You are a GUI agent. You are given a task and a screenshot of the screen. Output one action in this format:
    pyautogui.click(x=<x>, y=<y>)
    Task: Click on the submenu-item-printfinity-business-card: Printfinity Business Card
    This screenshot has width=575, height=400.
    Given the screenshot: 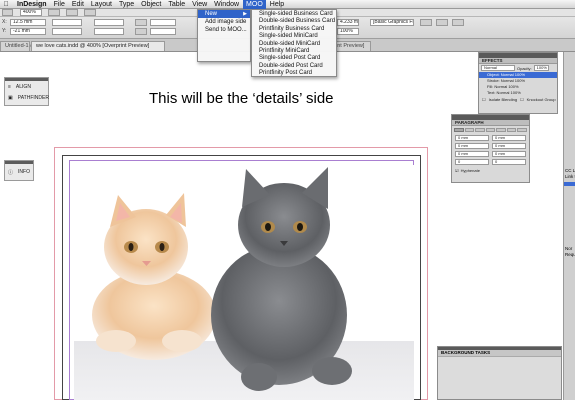 What is the action you would take?
    pyautogui.click(x=294, y=29)
    